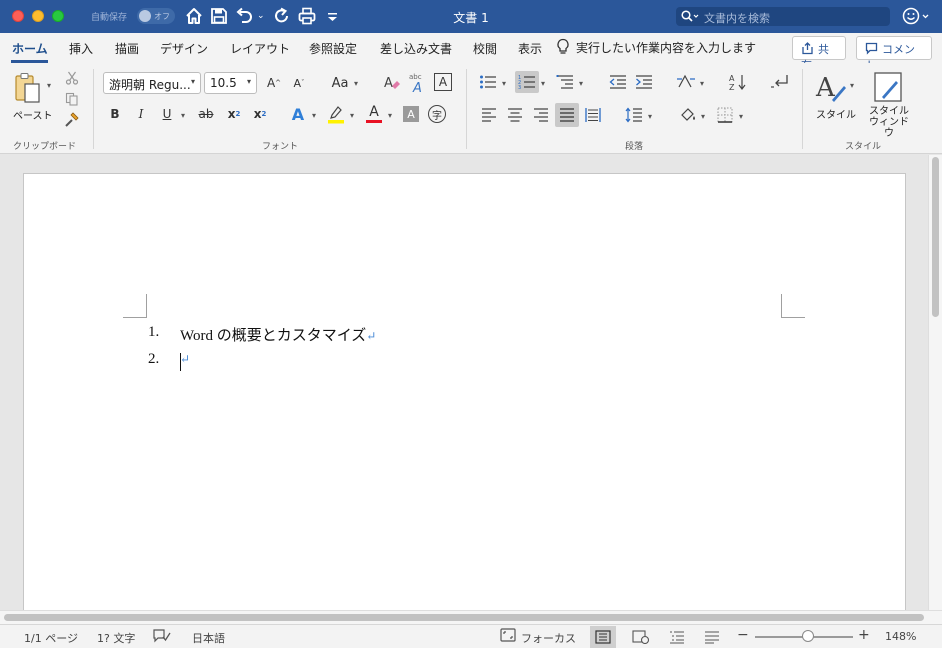 The image size is (942, 648). I want to click on chevron-down-icon: ▾, so click(192, 81).